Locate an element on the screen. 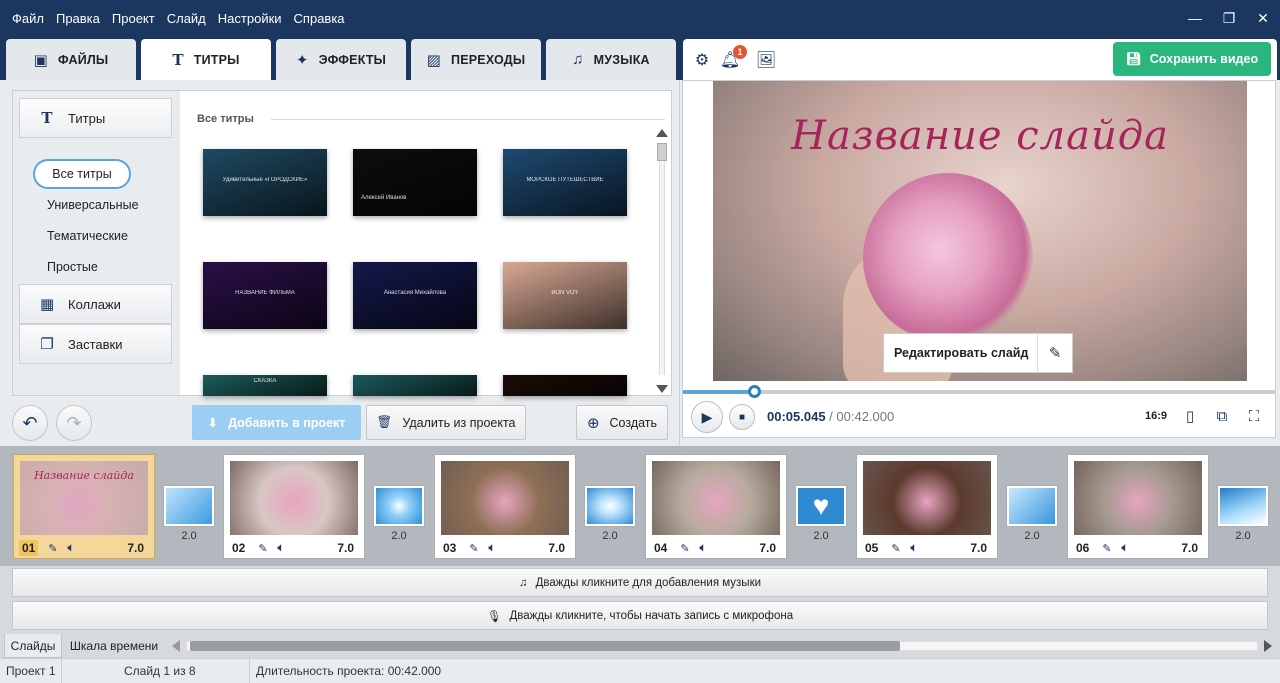  microphone-icon: 🎙︎ is located at coordinates (494, 616).